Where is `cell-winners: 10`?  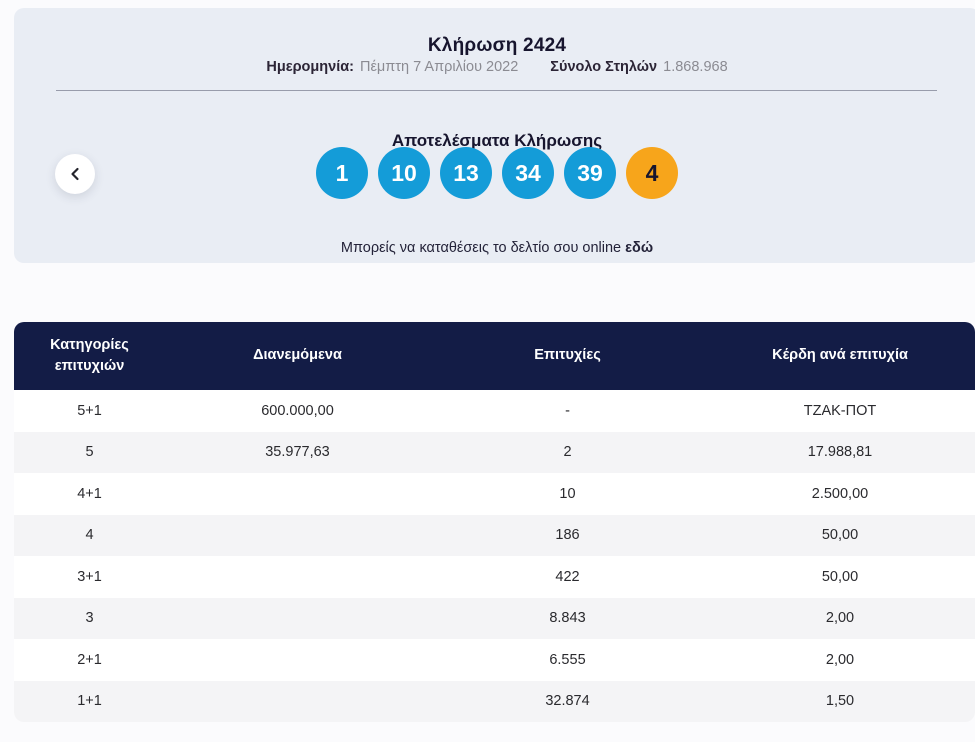
cell-winners: 10 is located at coordinates (567, 493).